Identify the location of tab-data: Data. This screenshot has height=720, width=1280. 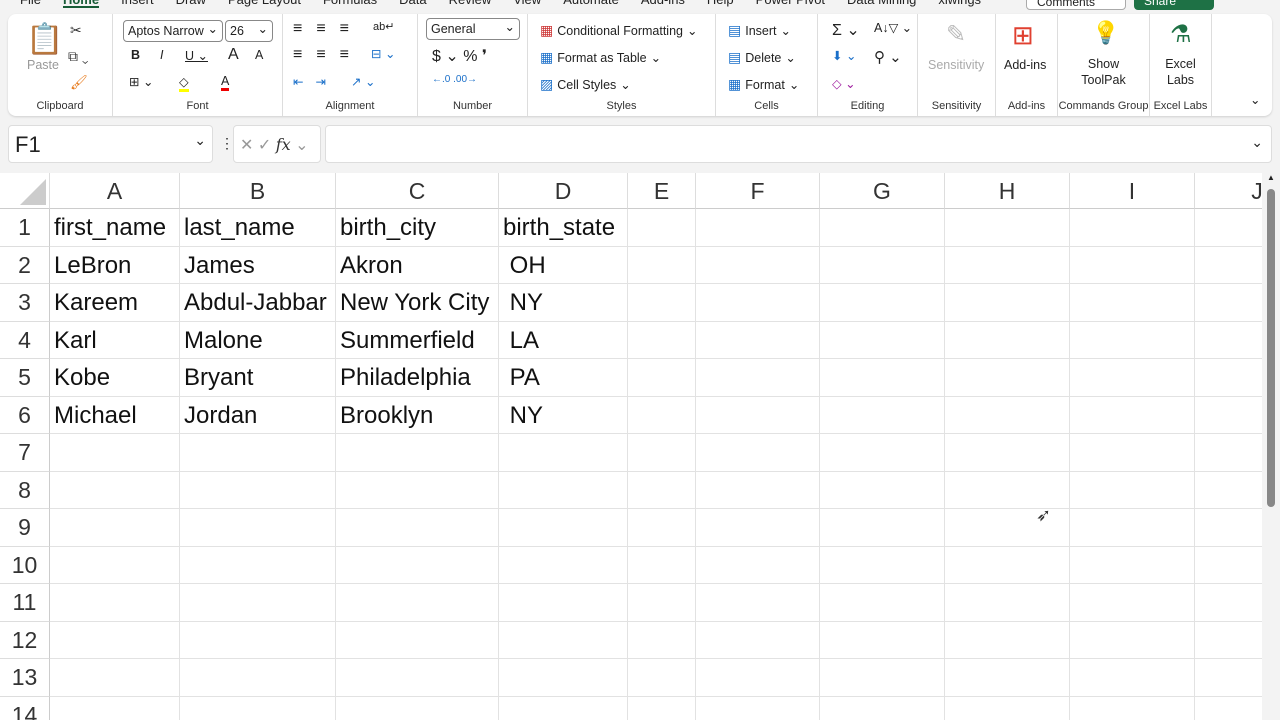
(412, 4).